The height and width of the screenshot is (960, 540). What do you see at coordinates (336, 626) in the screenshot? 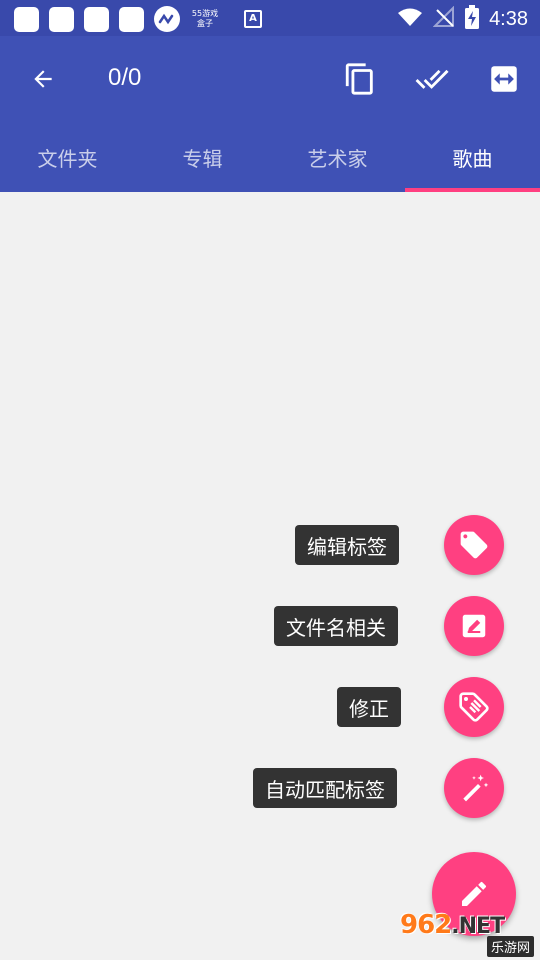
I see `filename-label: 文件名相关` at bounding box center [336, 626].